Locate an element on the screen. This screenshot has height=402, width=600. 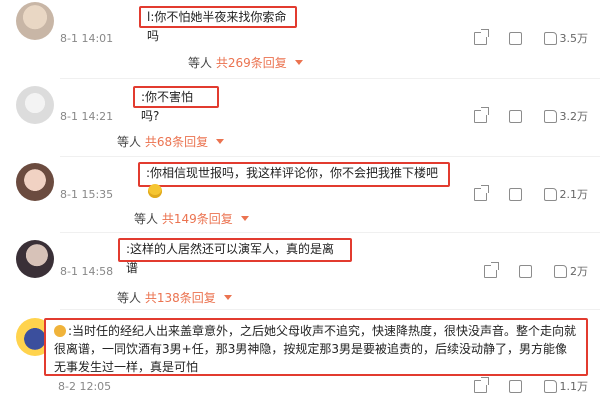
reply-toggle: 等人 共138条回复 is located at coordinates (174, 297).